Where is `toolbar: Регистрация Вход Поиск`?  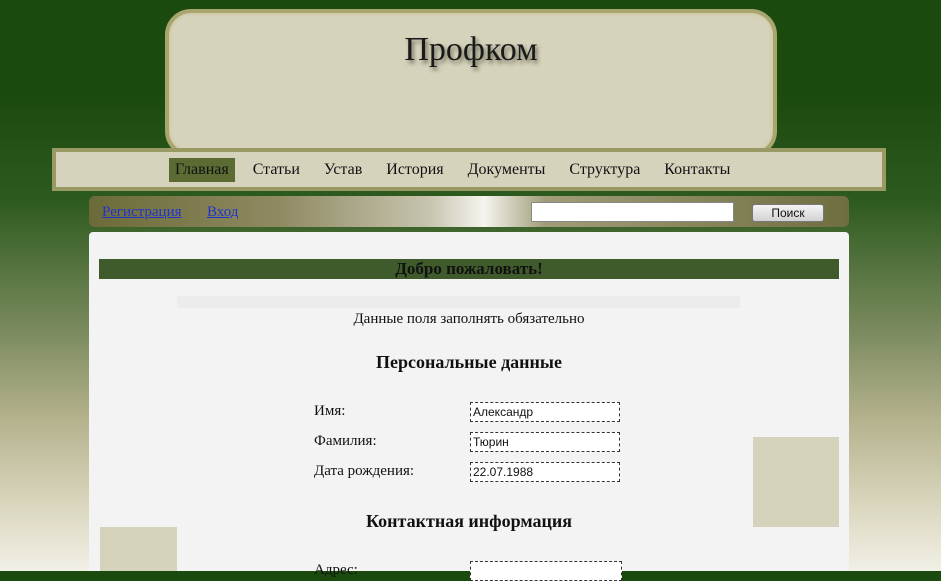 toolbar: Регистрация Вход Поиск is located at coordinates (469, 211).